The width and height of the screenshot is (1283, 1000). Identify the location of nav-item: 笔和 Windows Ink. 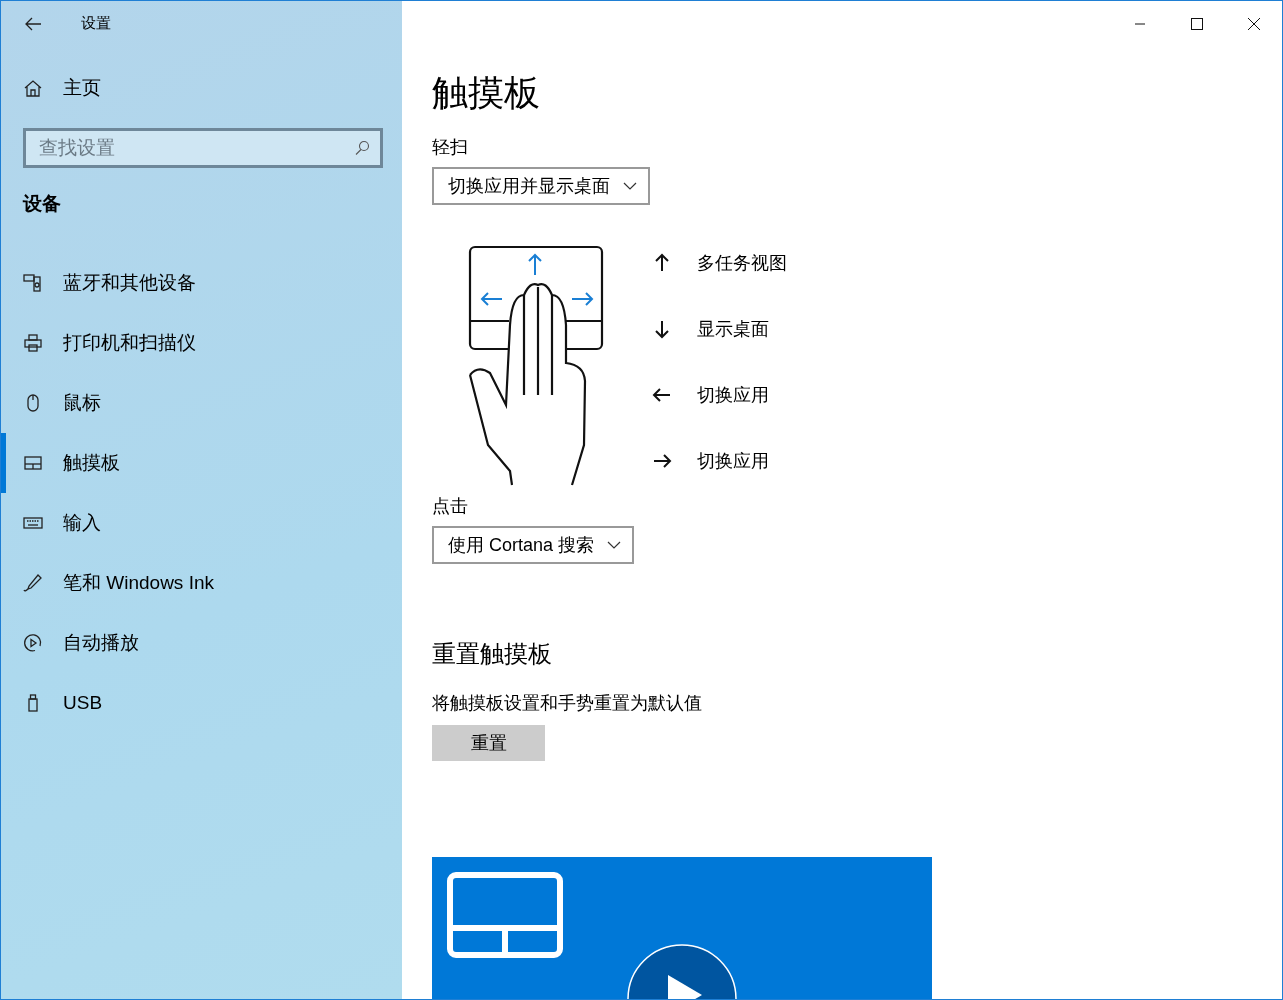
(201, 583).